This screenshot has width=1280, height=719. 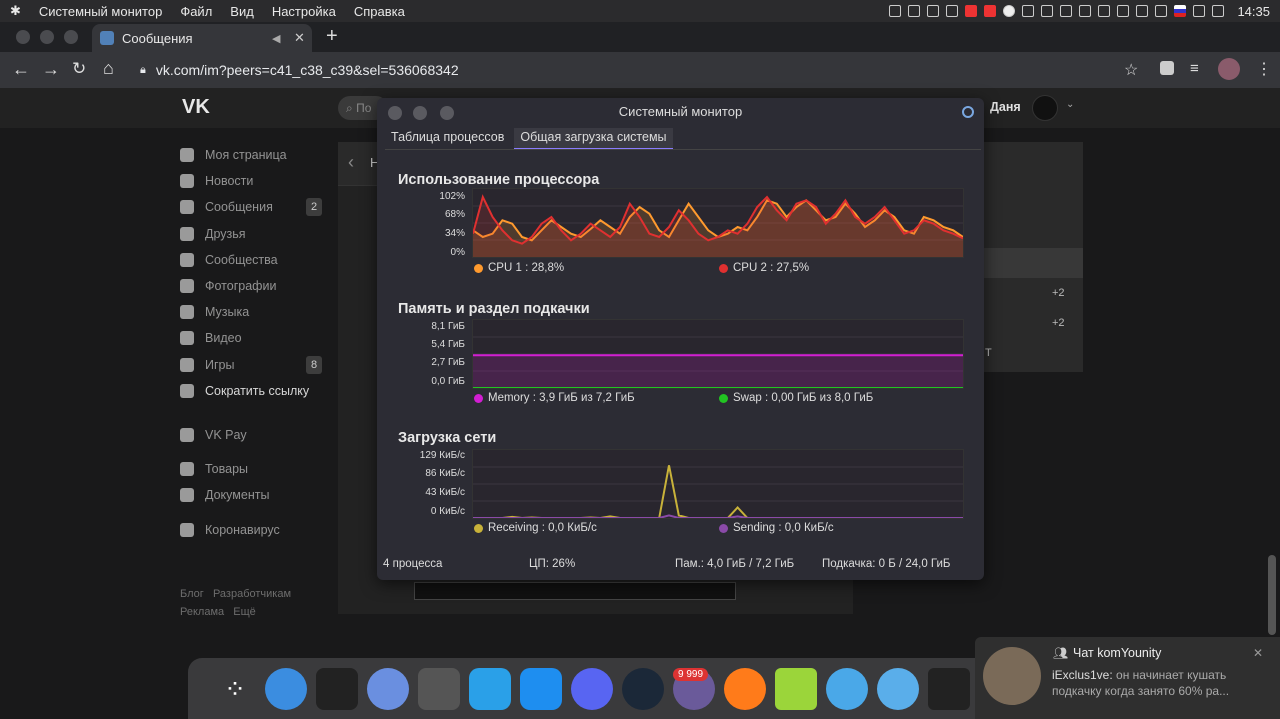 I want to click on close-icon: ✕, so click(x=1258, y=653).